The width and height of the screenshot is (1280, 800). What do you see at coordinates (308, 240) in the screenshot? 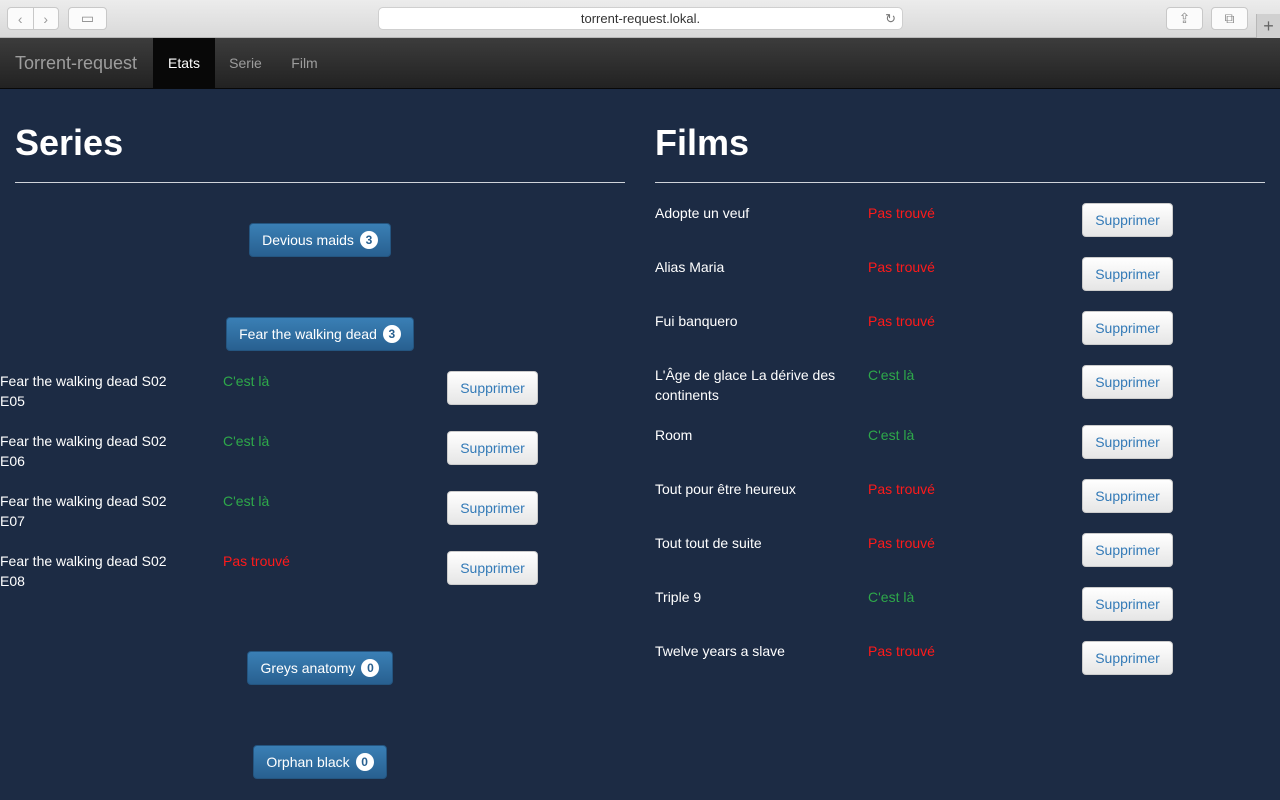
I see `series-button-label: Devious maids` at bounding box center [308, 240].